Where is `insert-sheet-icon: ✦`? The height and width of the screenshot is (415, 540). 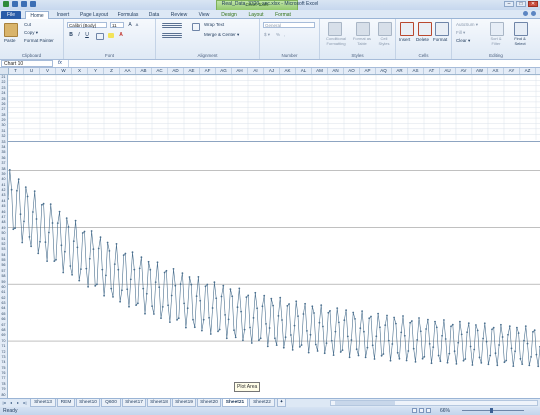
insert-sheet-icon: ✦ is located at coordinates (281, 403).